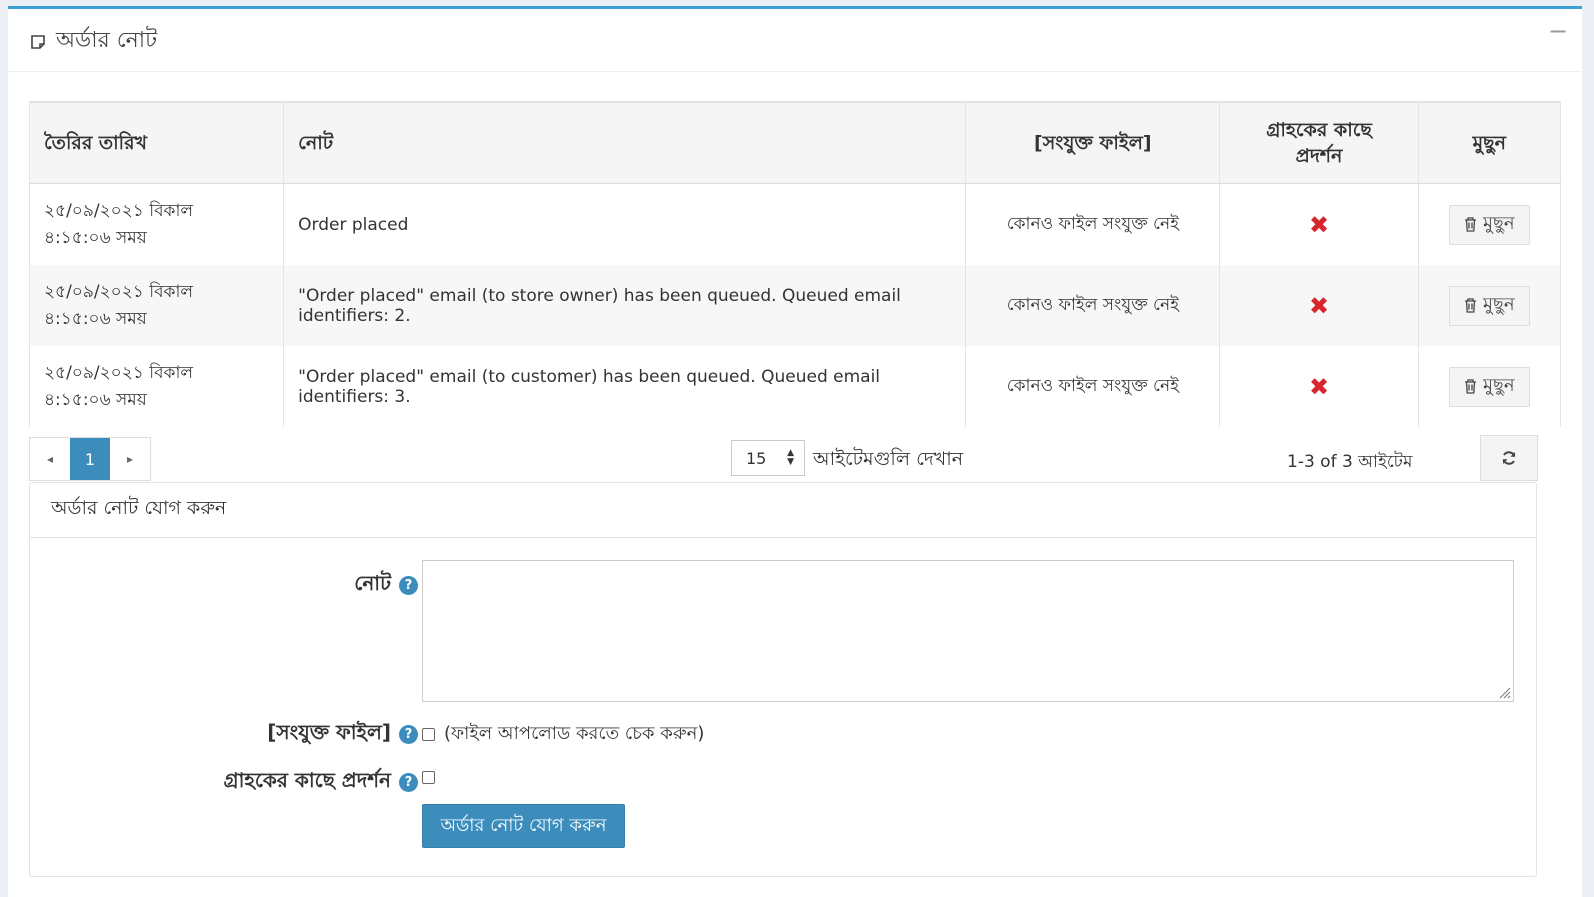  I want to click on refresh-button, so click(1509, 458).